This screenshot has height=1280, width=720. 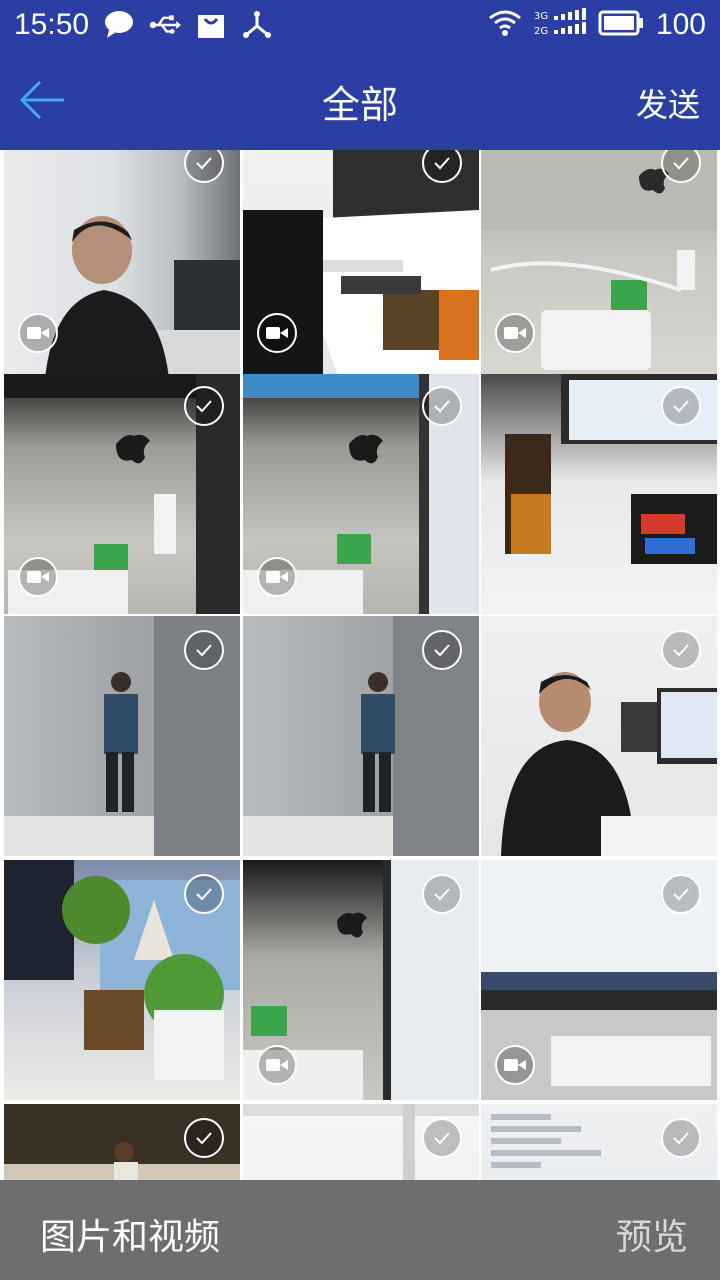 I want to click on app-bar: 全部 发送, so click(x=360, y=100).